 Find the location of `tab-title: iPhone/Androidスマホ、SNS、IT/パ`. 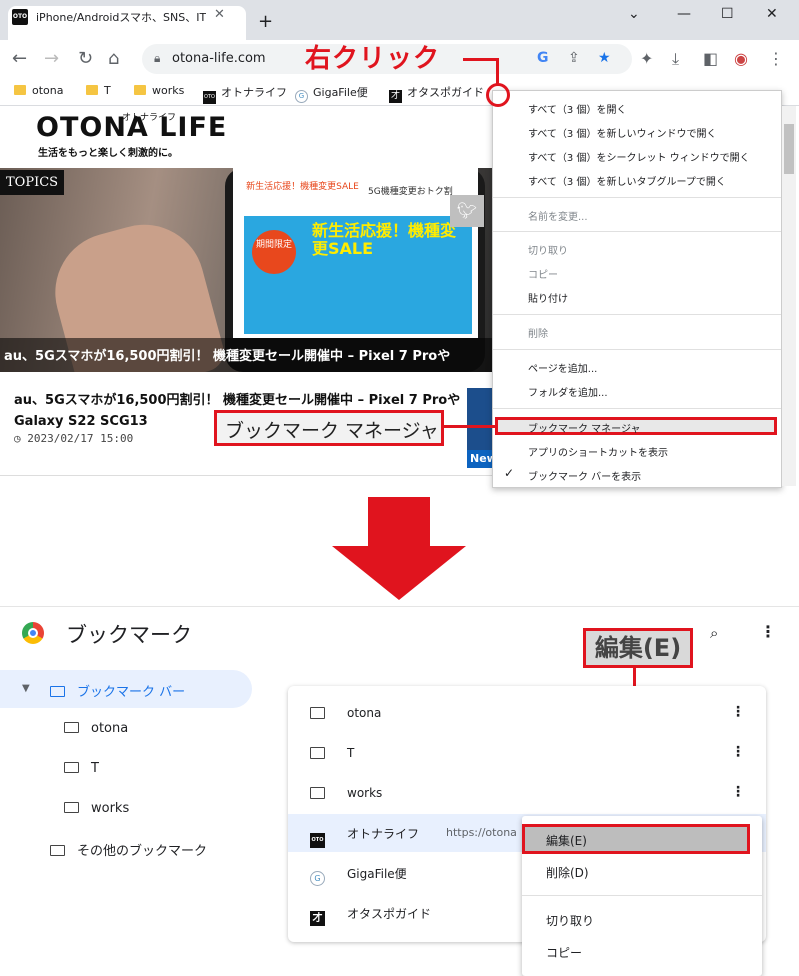

tab-title: iPhone/Androidスマホ、SNS、IT/パ is located at coordinates (121, 17).